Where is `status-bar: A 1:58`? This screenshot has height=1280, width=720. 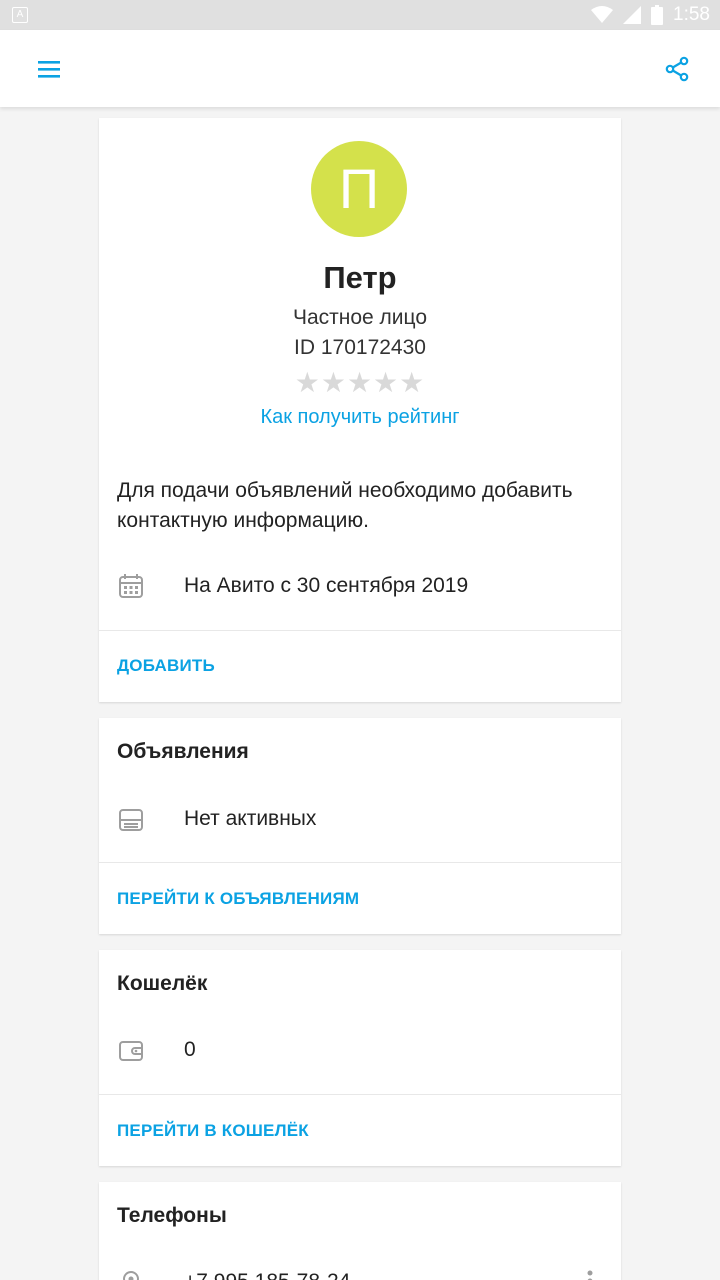 status-bar: A 1:58 is located at coordinates (360, 15).